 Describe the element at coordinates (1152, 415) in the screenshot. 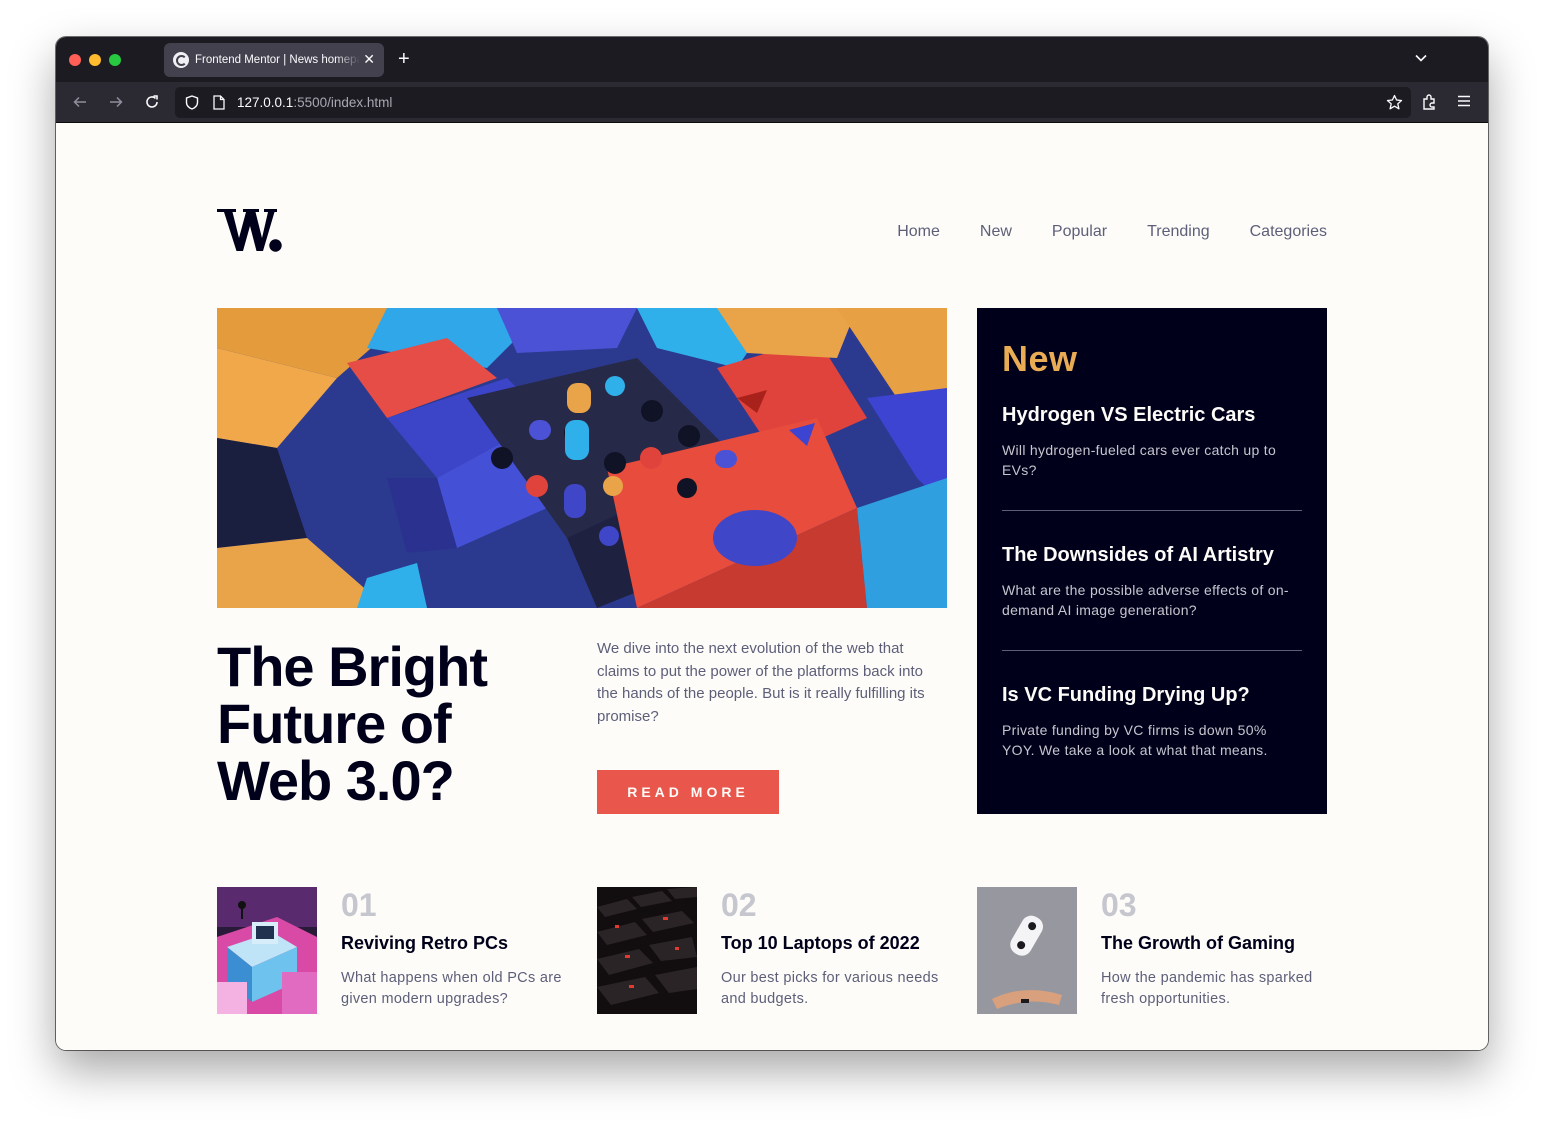

I see `news-item-title: Hydrogen VS Electric Cars` at that location.